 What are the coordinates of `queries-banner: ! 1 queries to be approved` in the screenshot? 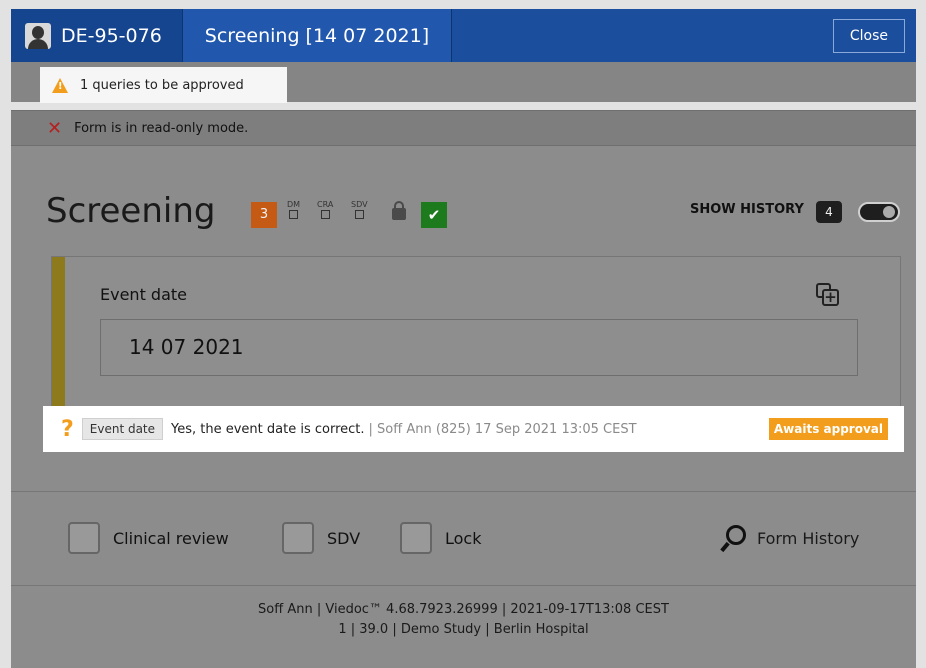 It's located at (163, 85).